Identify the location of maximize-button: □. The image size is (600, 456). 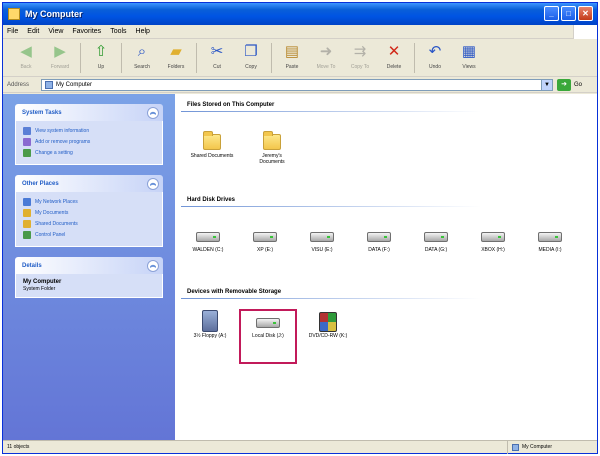
(568, 13).